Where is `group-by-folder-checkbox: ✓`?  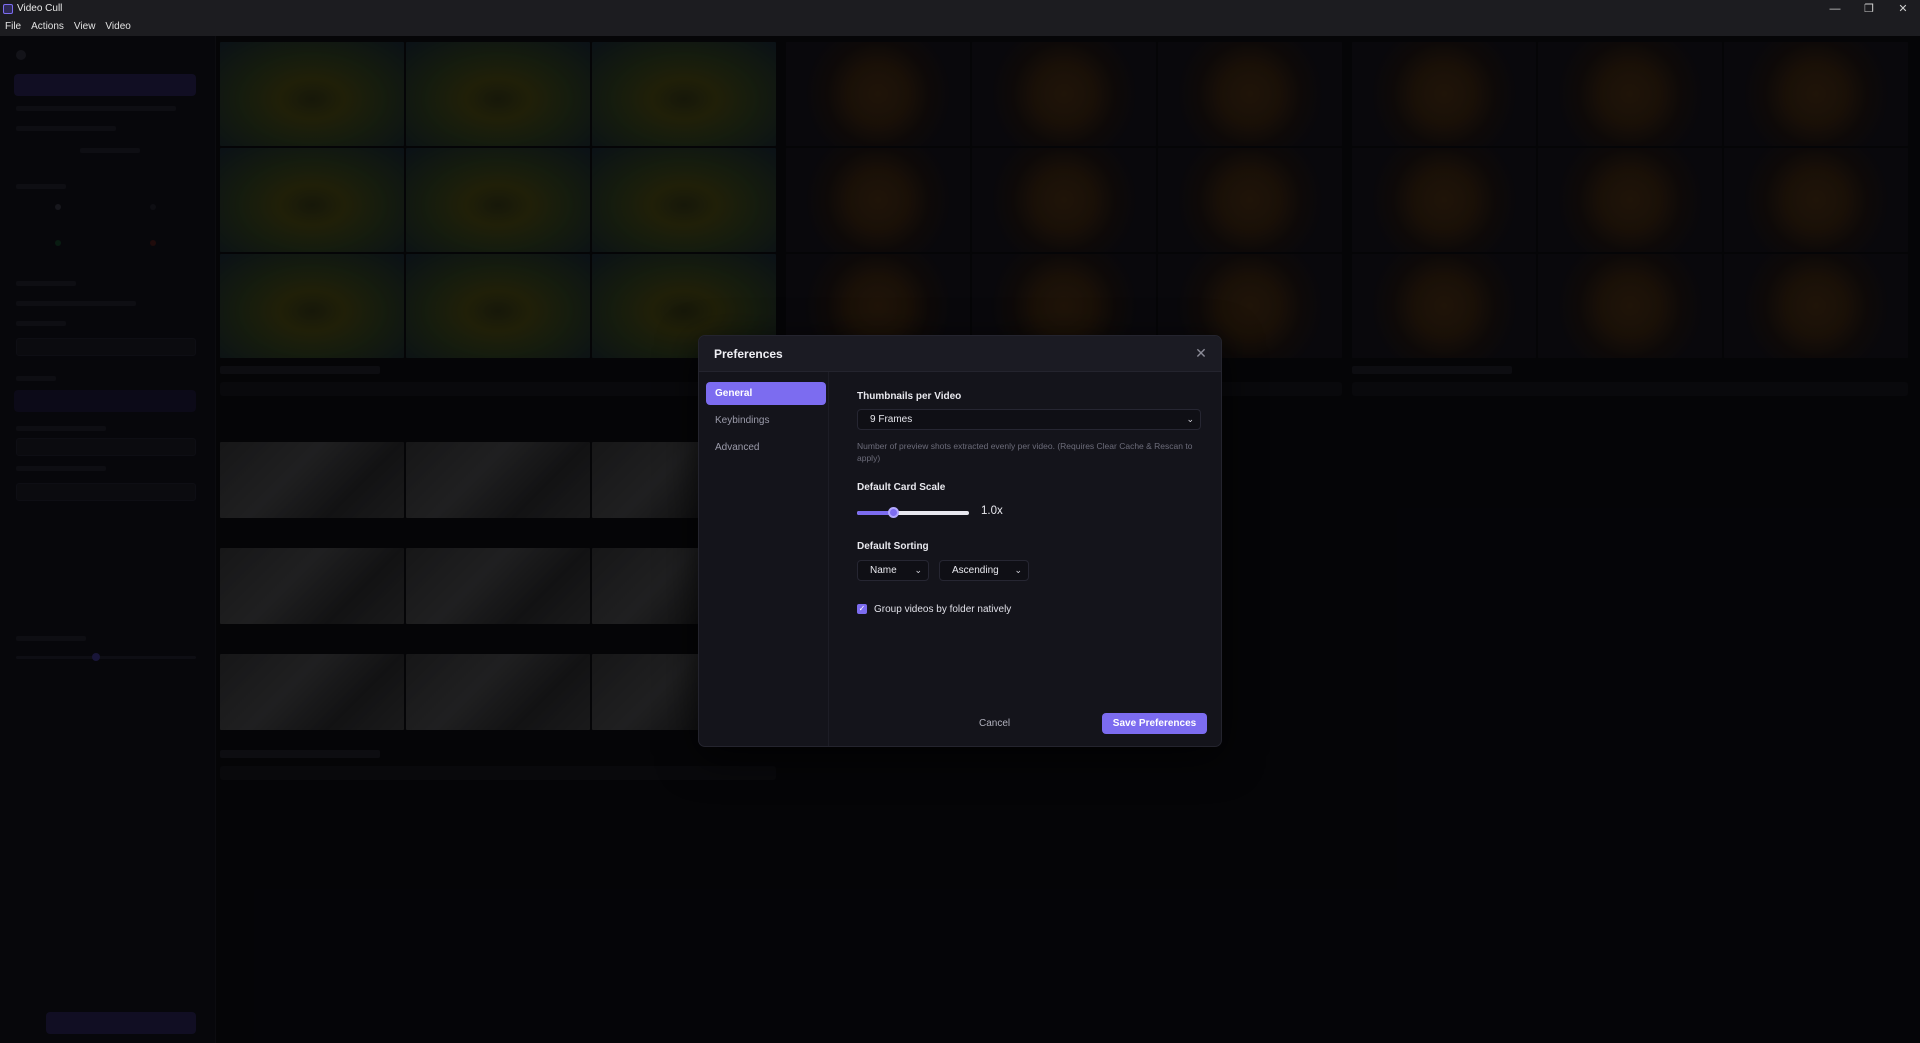 group-by-folder-checkbox: ✓ is located at coordinates (862, 609).